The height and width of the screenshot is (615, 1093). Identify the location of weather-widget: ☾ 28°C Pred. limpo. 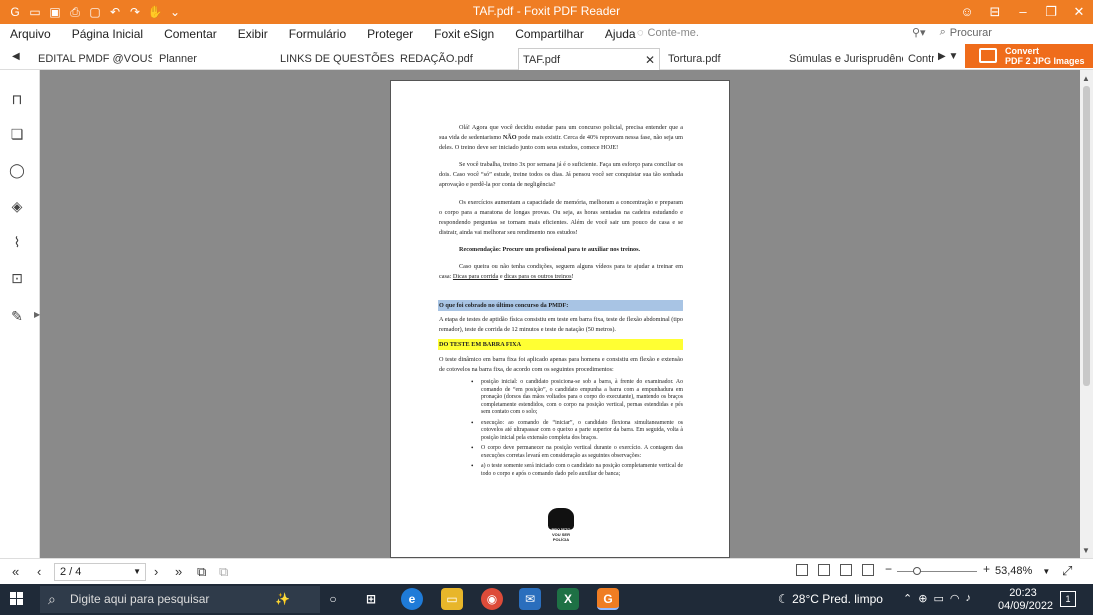
(830, 599).